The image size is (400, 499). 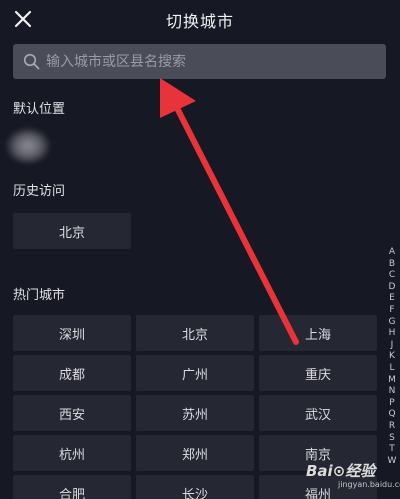 I want to click on index-letter: J, so click(x=392, y=346).